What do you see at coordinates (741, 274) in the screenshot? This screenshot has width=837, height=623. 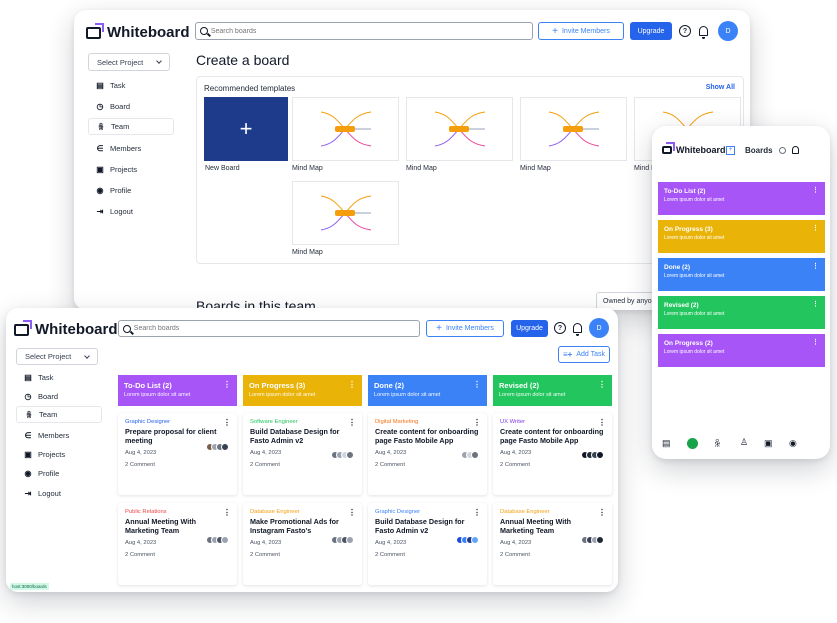 I see `mobile-list-done: Done (2) Lorem ipsum dolor sit amet ⋮` at bounding box center [741, 274].